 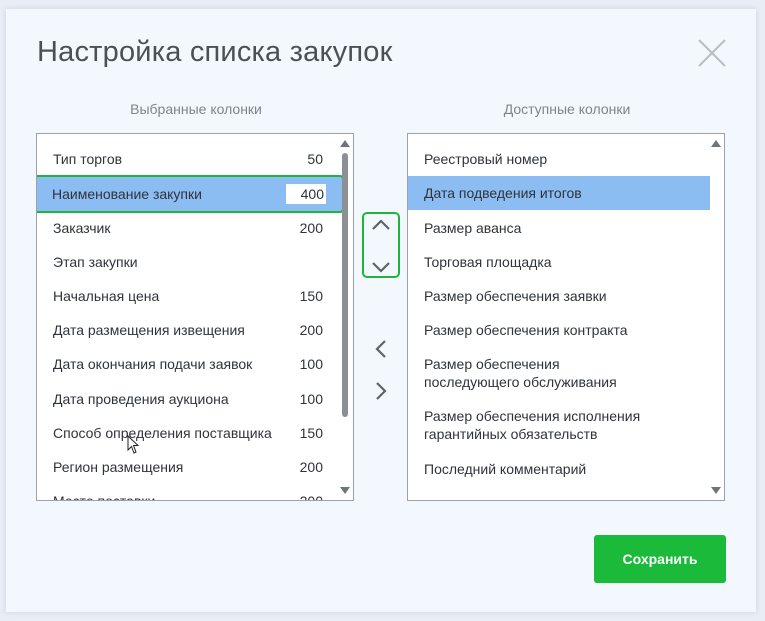 I want to click on item-label: Размер обеспечения заявки, so click(x=515, y=296).